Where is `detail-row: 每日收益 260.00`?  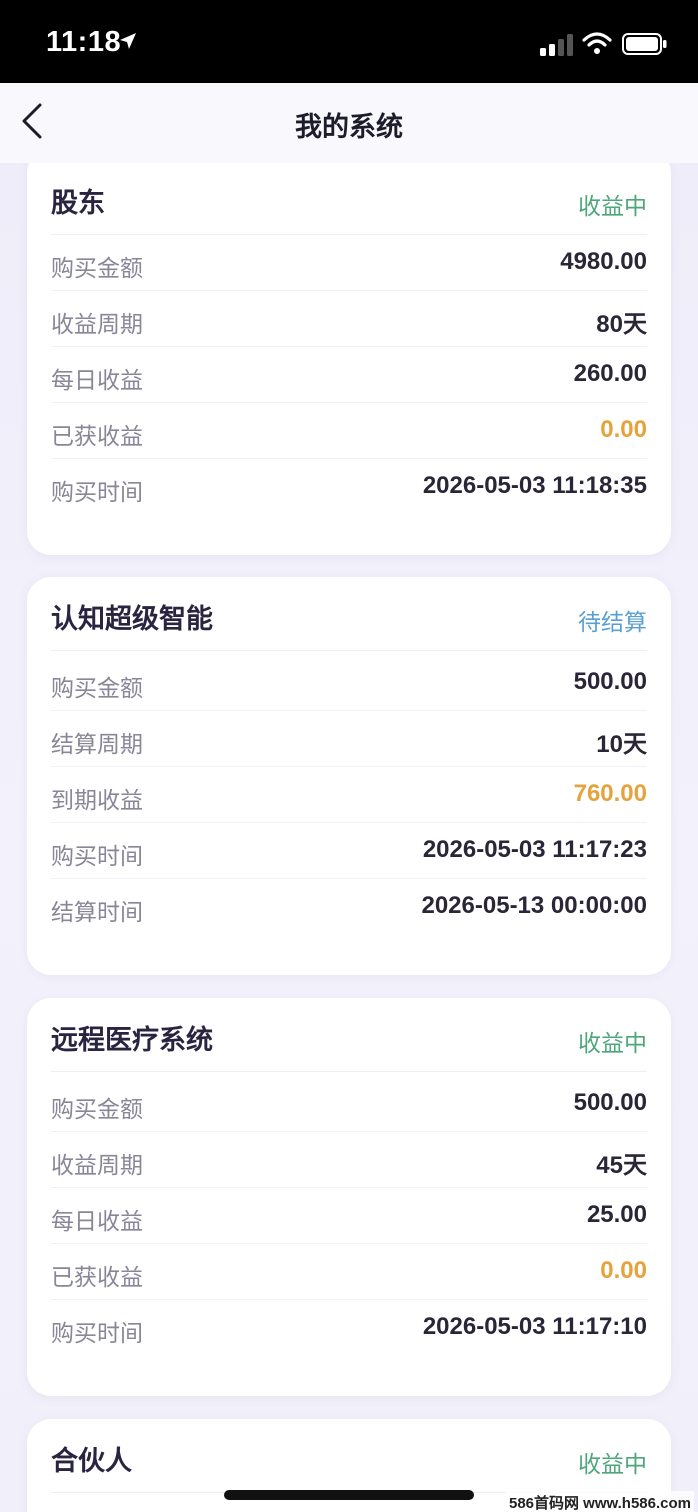
detail-row: 每日收益 260.00 is located at coordinates (349, 375).